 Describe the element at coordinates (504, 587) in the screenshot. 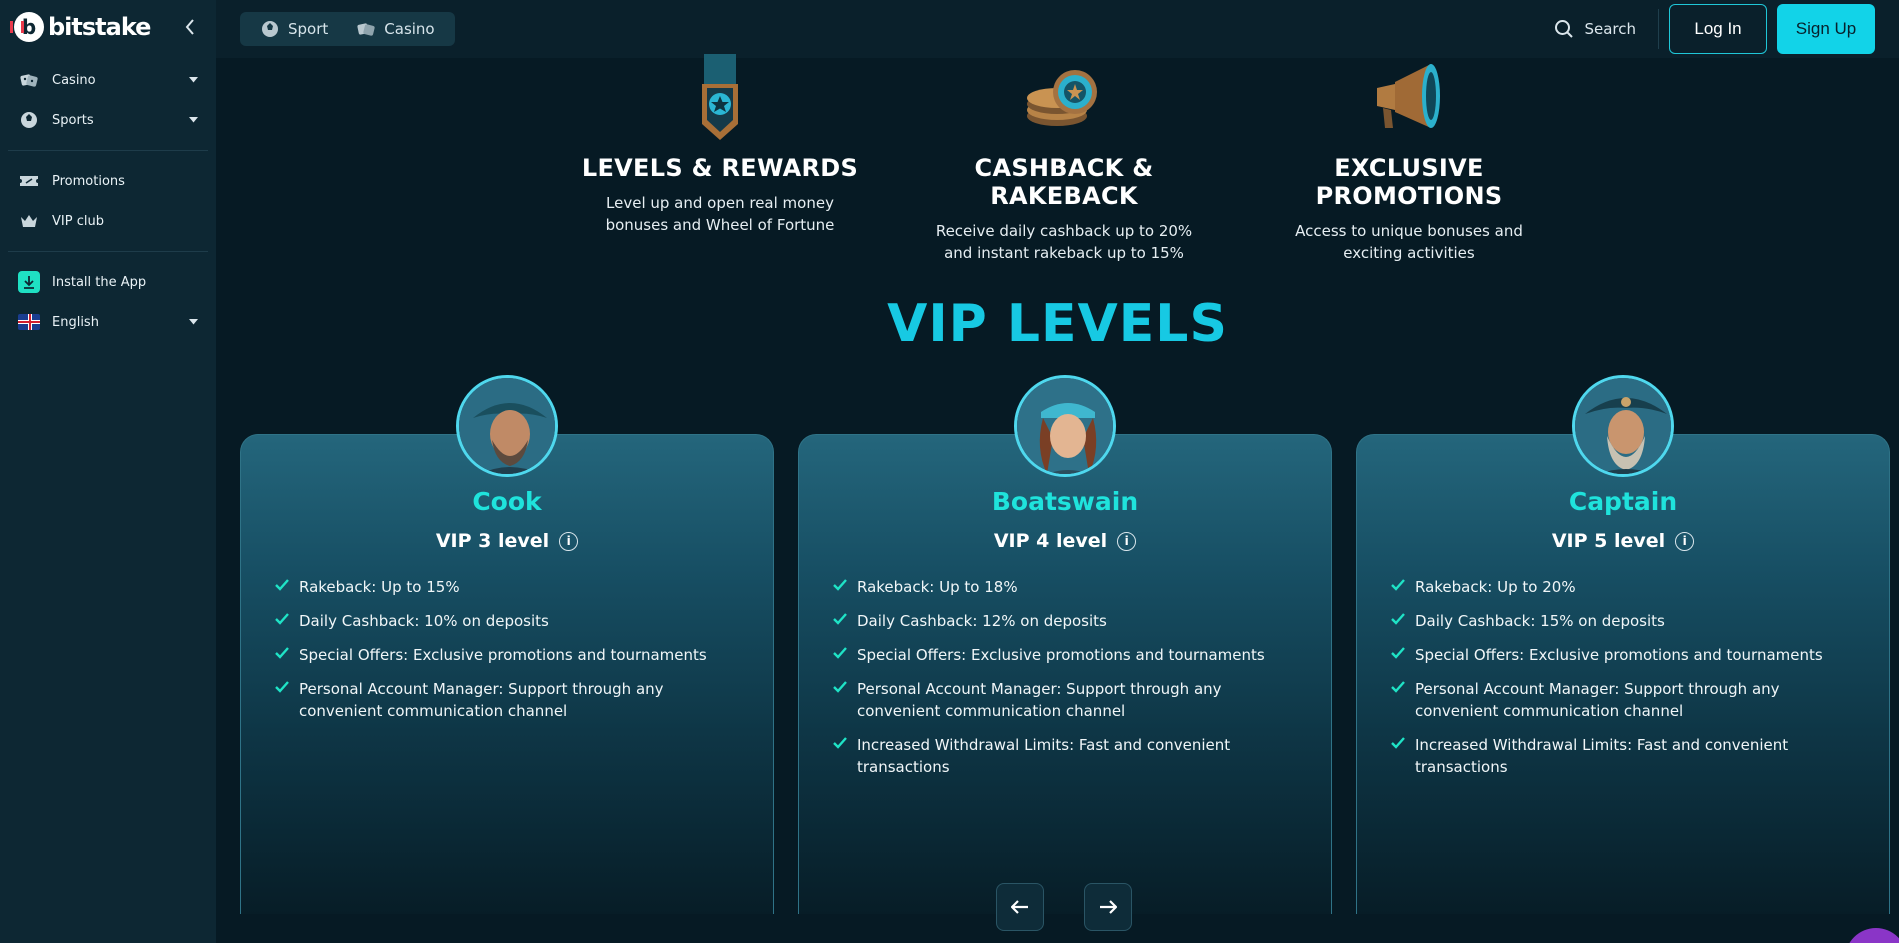

I see `perk-item: Rakeback: Up to 15%` at that location.